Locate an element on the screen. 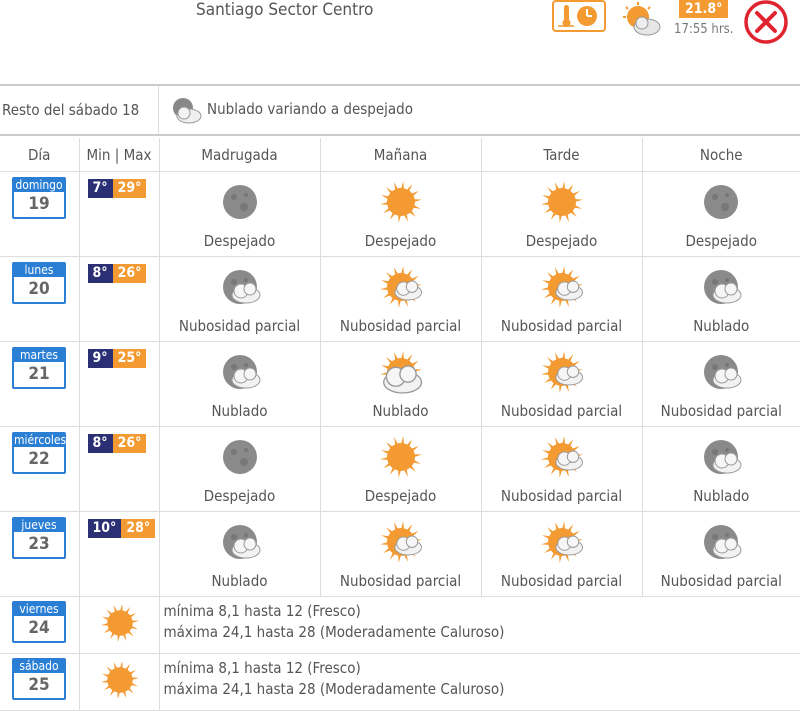 This screenshot has height=711, width=800. close-icon is located at coordinates (766, 22).